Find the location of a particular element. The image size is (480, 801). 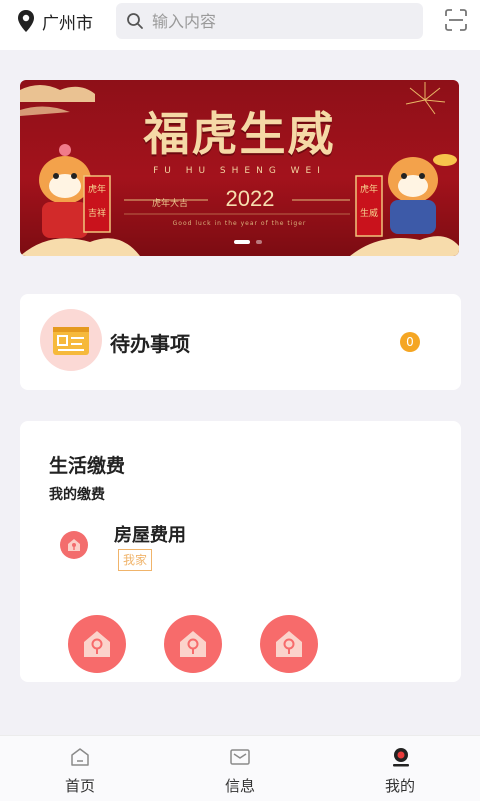

banner-tagline: Good luck in the year of the tiger is located at coordinates (239, 223).